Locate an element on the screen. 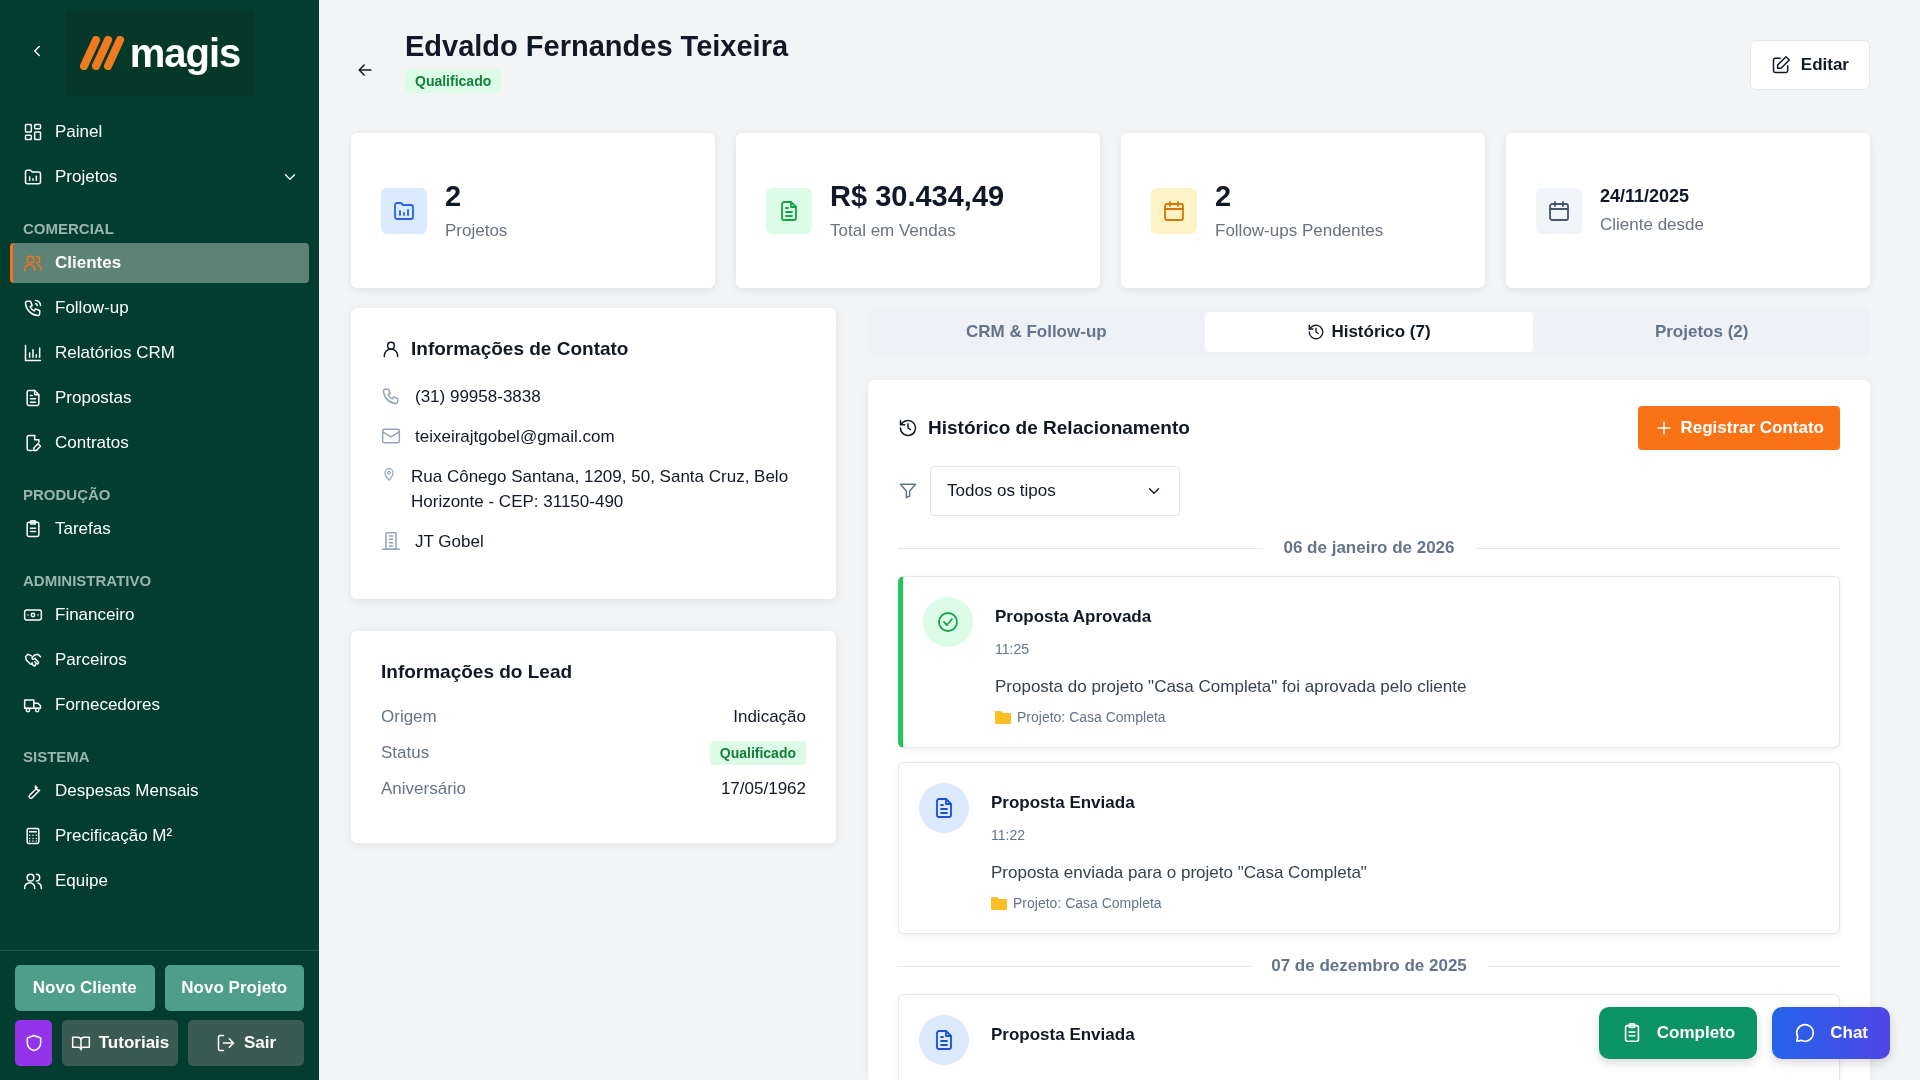  card-title: Informações de Contato is located at coordinates (520, 349).